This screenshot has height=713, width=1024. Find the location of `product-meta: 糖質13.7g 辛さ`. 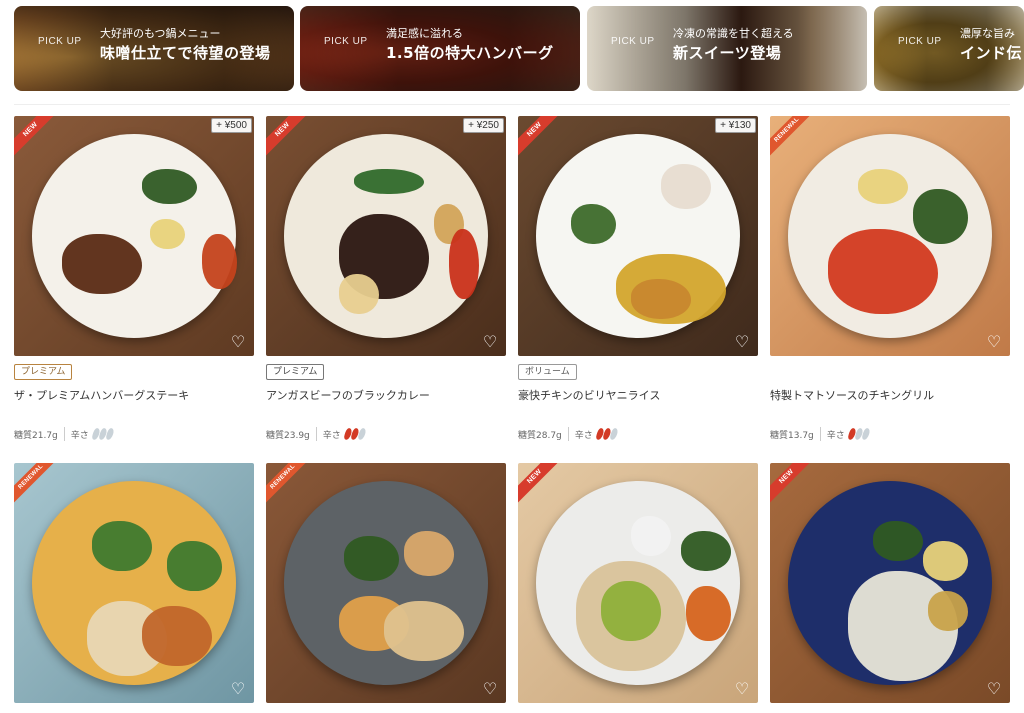

product-meta: 糖質13.7g 辛さ is located at coordinates (820, 434).